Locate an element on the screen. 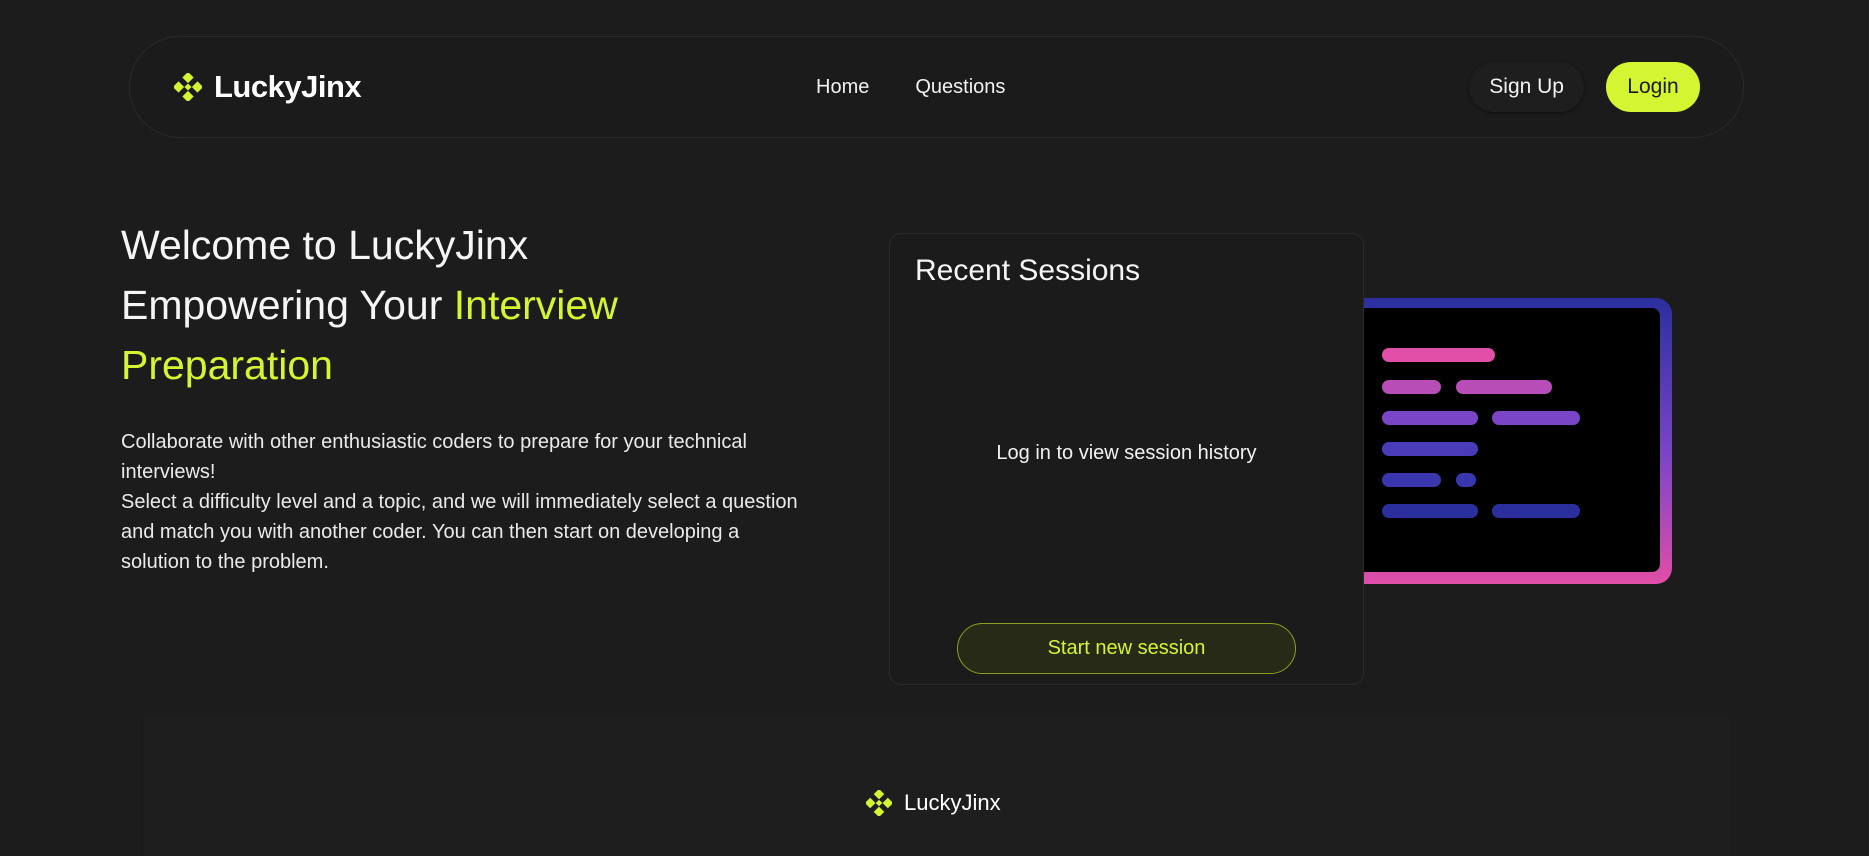 The image size is (1869, 856). hero-title-line-1: Welcome to LuckyJinx is located at coordinates (325, 245).